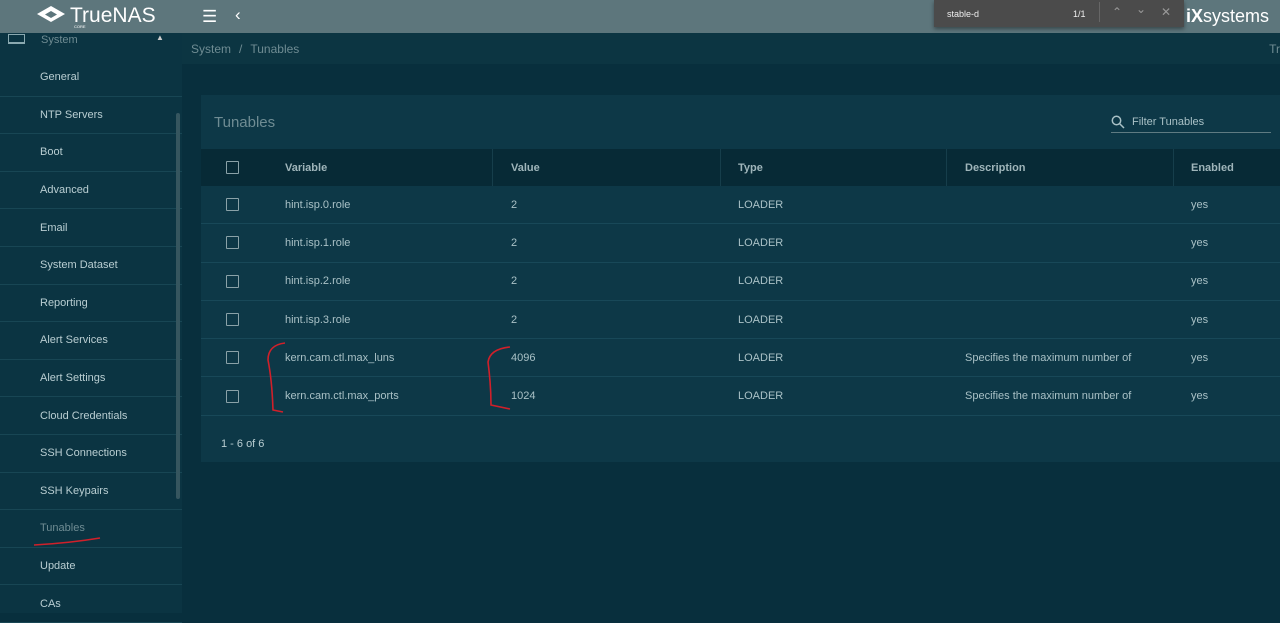  I want to click on sidebar-item-label: Tunables, so click(62, 528).